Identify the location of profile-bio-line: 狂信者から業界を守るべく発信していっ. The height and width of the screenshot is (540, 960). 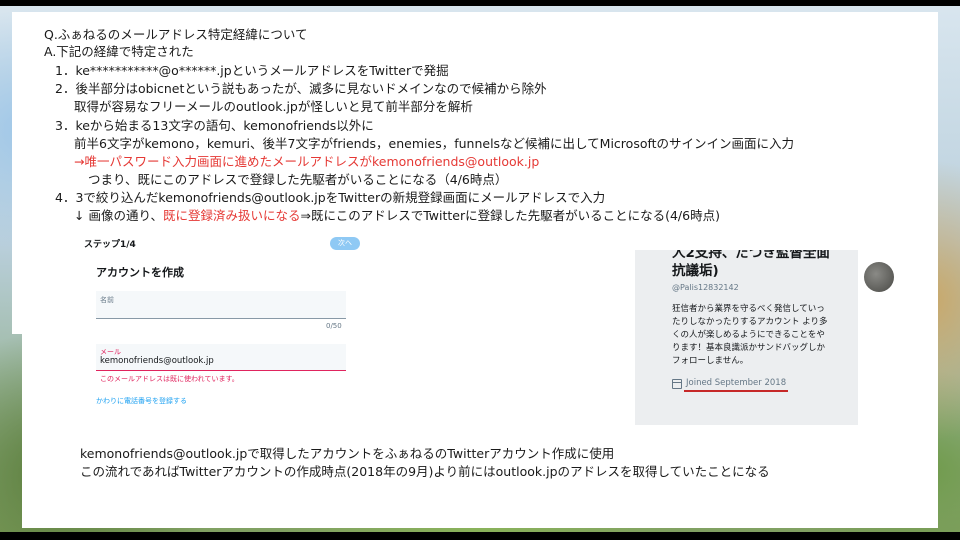
(748, 309).